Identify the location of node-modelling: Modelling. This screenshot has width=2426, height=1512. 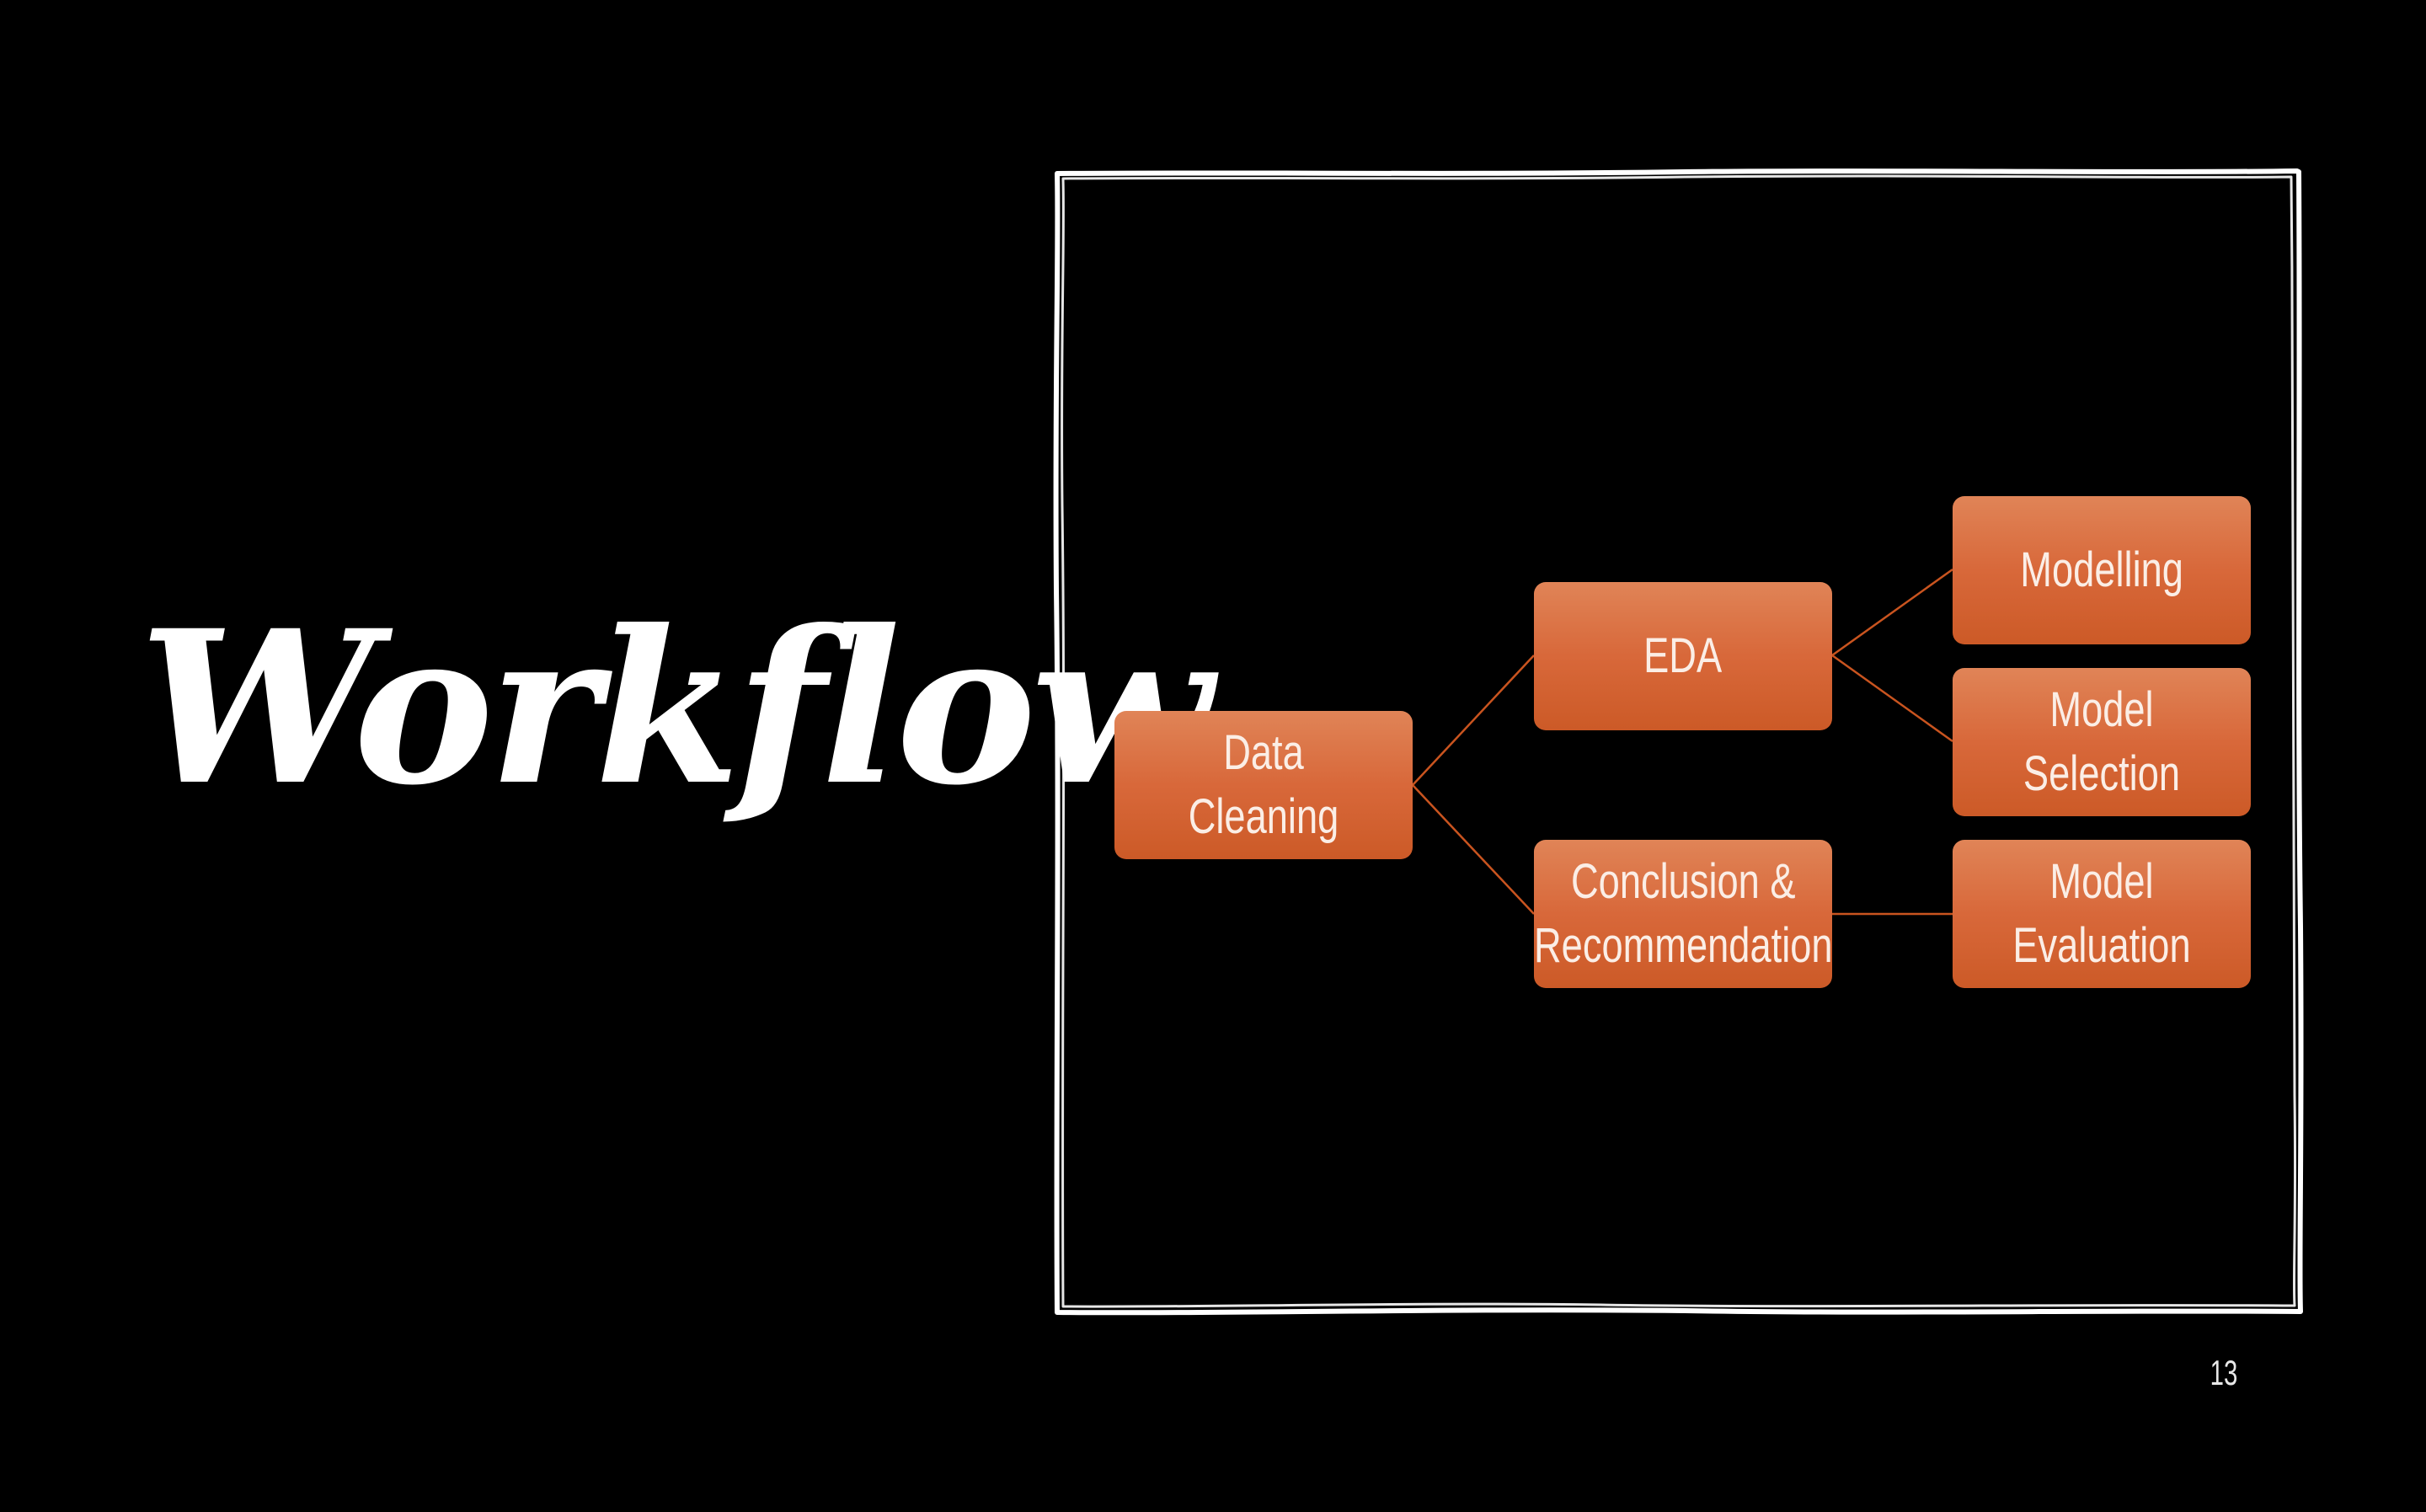
(2102, 570).